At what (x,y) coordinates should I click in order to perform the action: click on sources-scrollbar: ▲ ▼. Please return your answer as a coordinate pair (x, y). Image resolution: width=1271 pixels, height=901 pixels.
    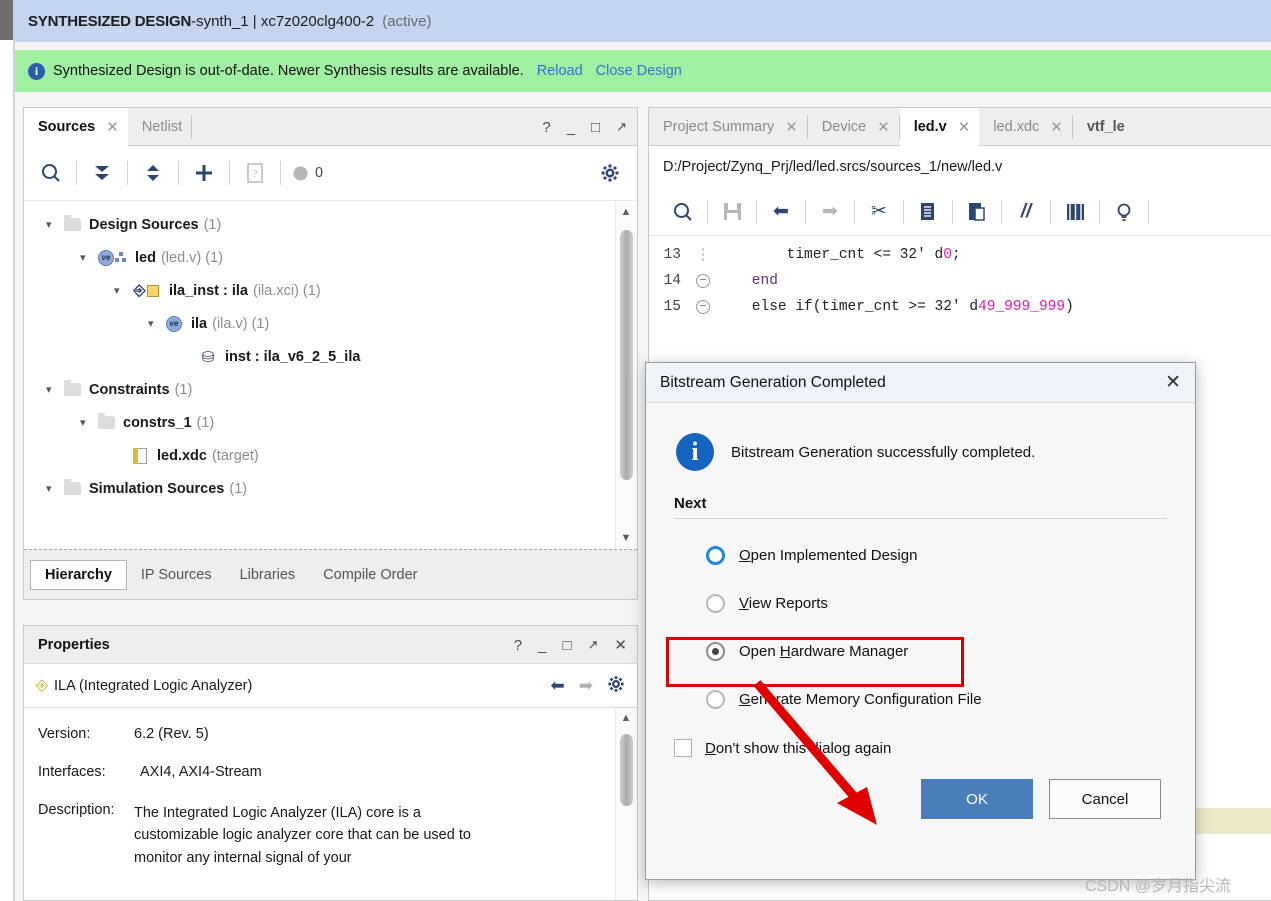
    Looking at the image, I should click on (625, 375).